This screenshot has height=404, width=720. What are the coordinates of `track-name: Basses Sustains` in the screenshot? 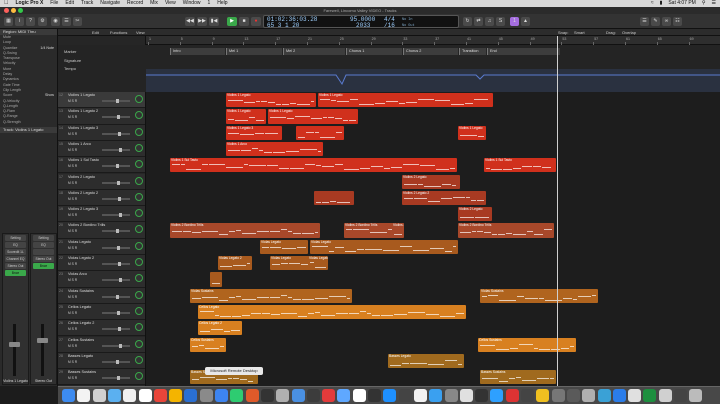 It's located at (82, 372).